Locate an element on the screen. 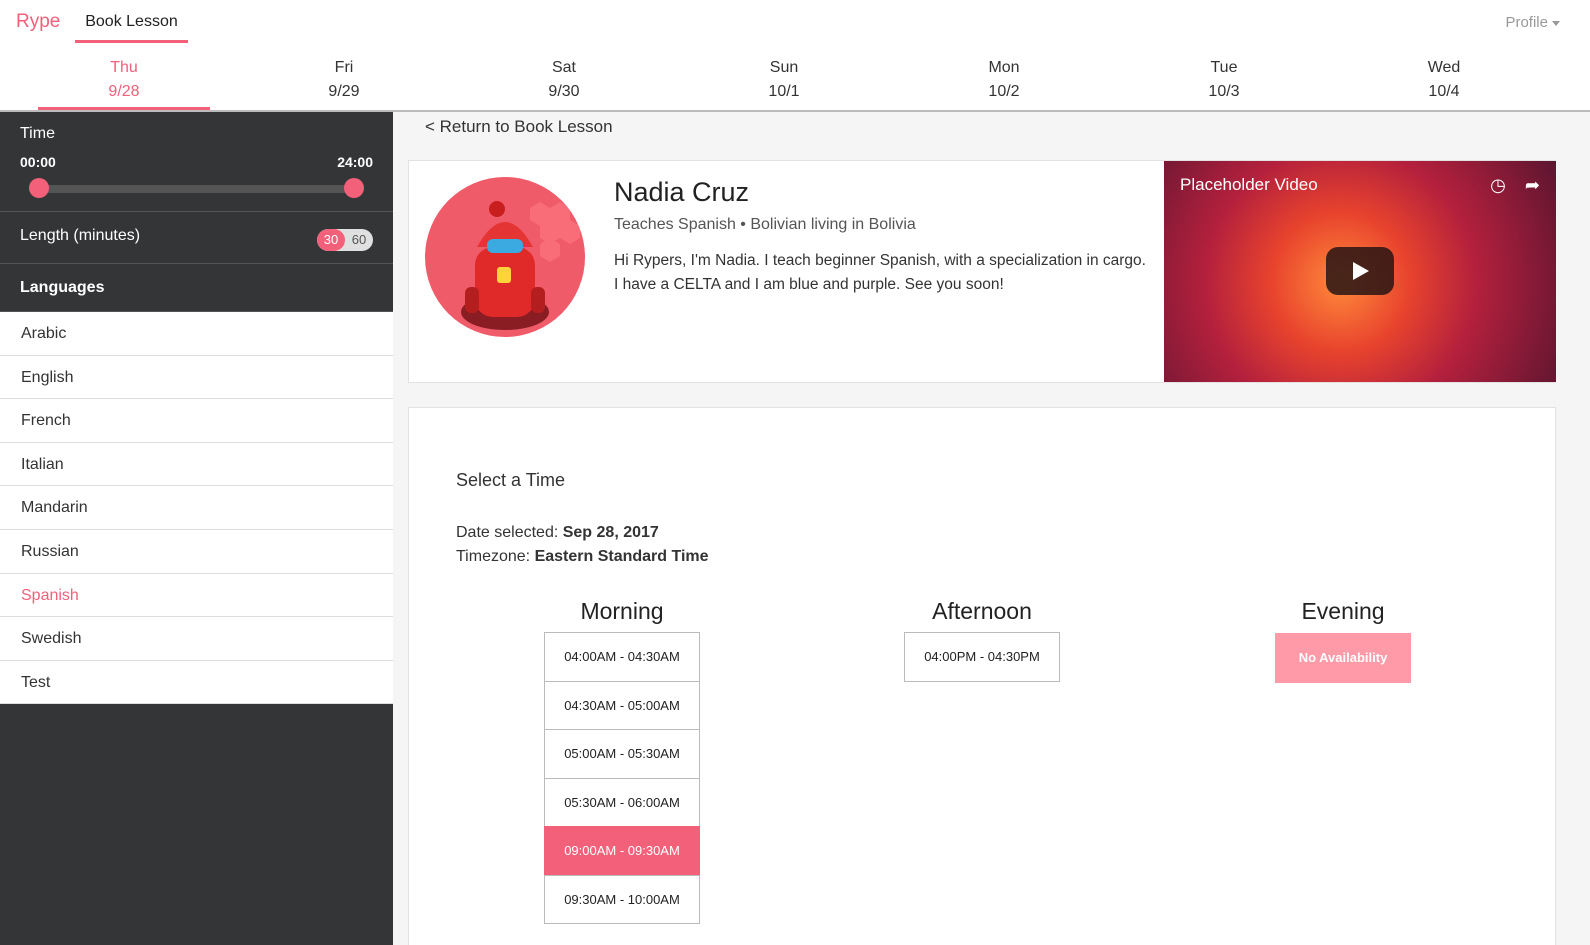 The width and height of the screenshot is (1590, 945). timezone-line: Timezone: Eastern Standard Time is located at coordinates (582, 557).